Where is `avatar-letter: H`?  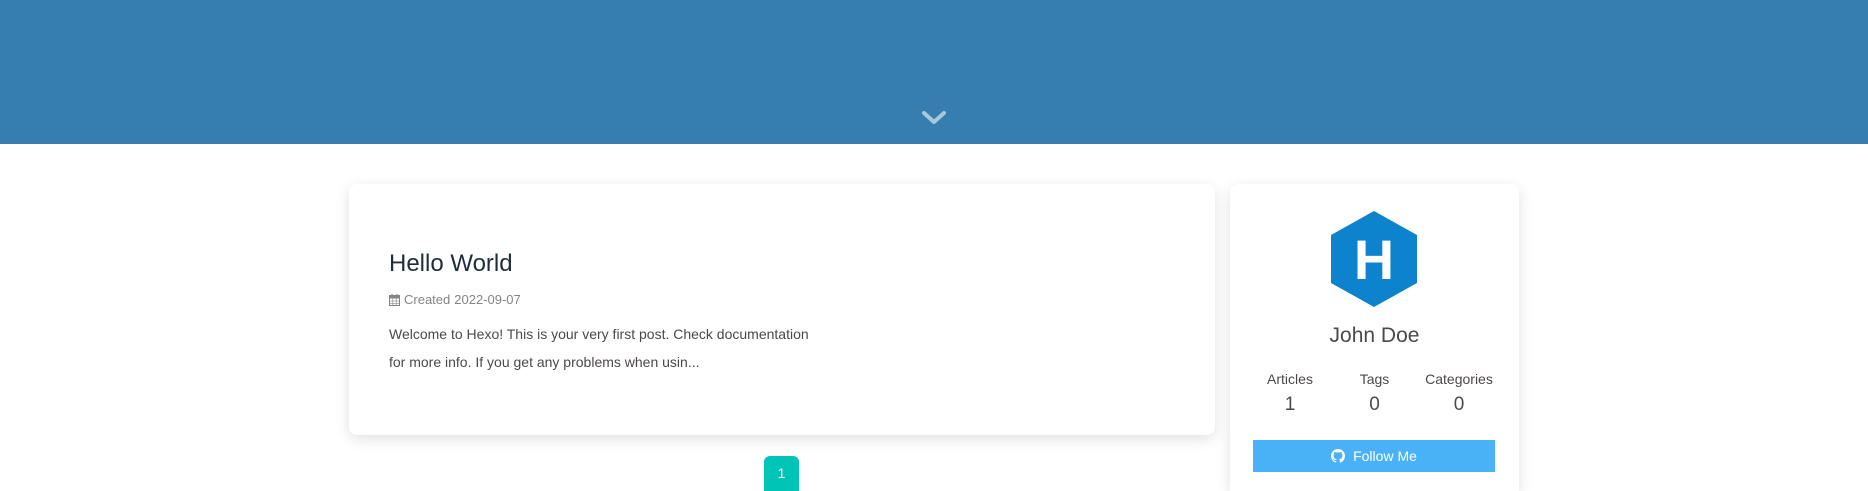 avatar-letter: H is located at coordinates (1374, 259).